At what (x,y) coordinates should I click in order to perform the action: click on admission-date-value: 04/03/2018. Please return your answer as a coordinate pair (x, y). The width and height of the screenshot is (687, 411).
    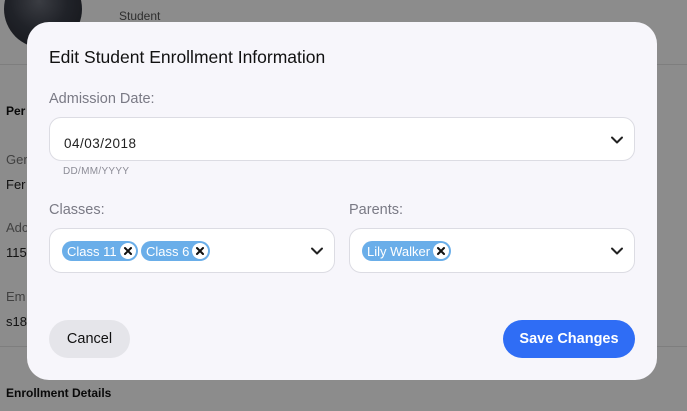
    Looking at the image, I should click on (100, 143).